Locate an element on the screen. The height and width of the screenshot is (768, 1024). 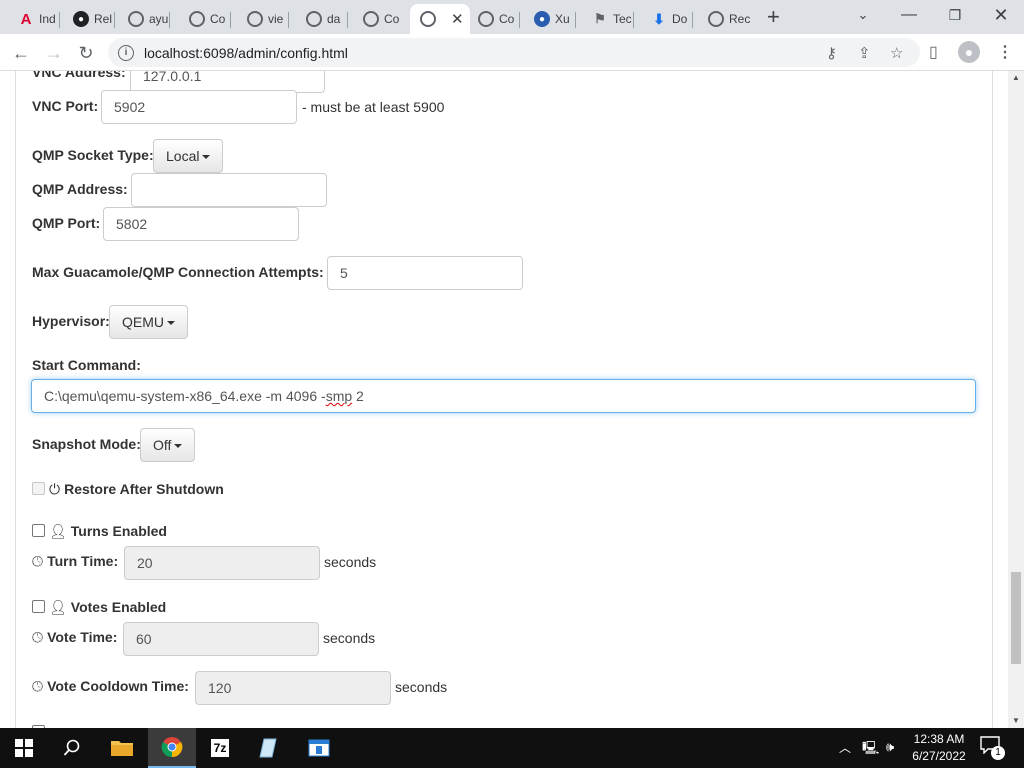
vote-time-label: 🕓︎ Vote Time: is located at coordinates (74, 637).